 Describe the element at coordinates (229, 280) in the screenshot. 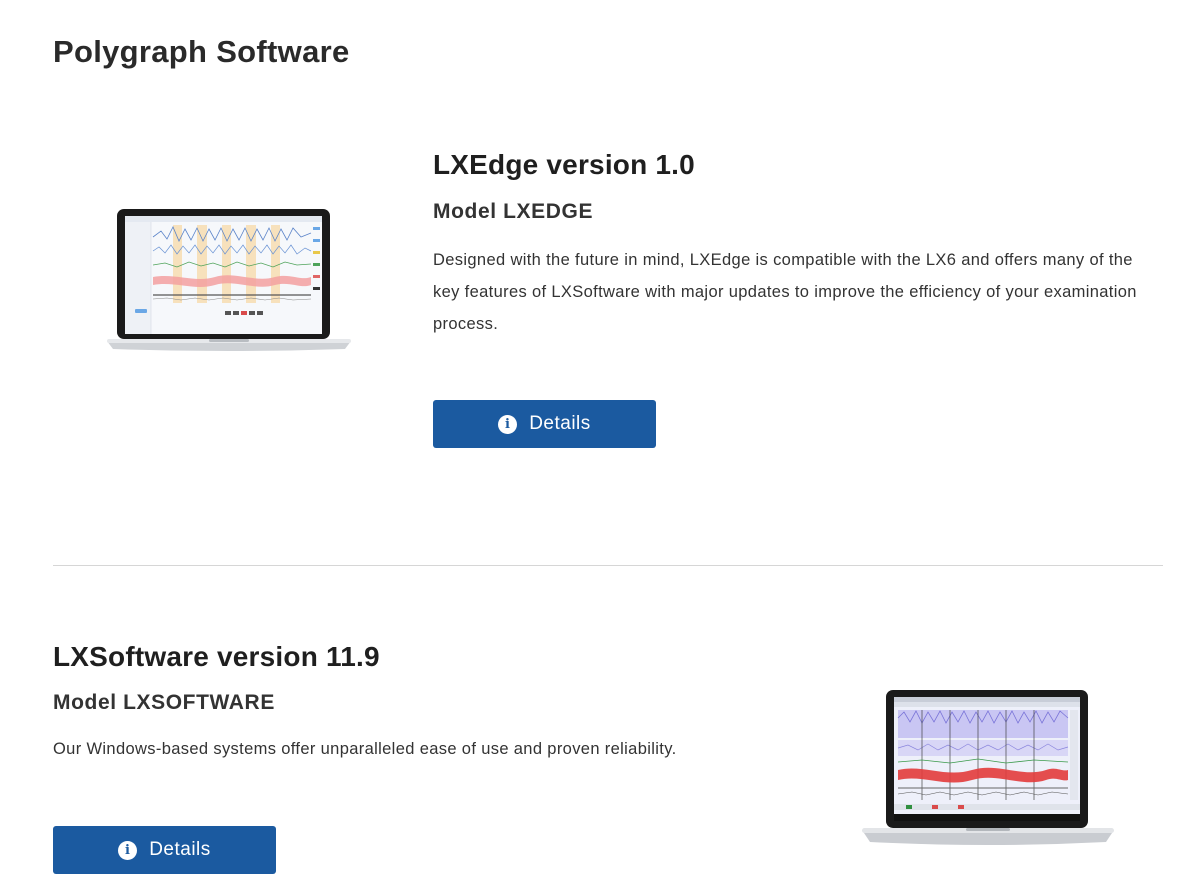

I see `lxedge-laptop-image` at that location.